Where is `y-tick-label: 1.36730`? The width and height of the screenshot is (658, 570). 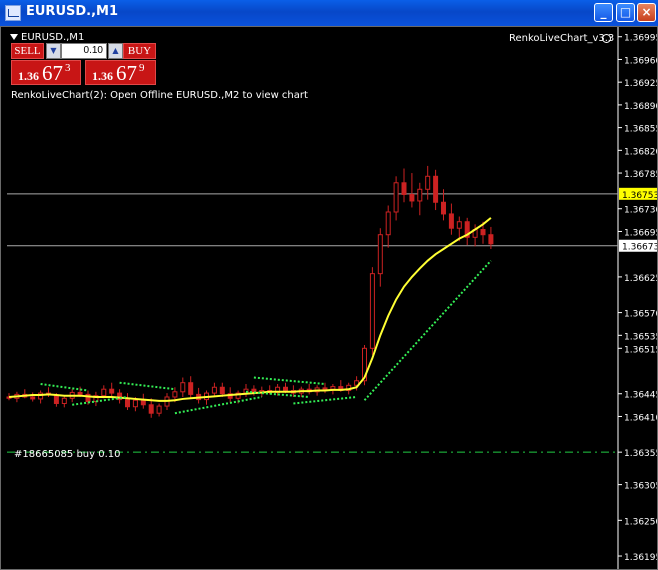 y-tick-label: 1.36730 is located at coordinates (640, 211).